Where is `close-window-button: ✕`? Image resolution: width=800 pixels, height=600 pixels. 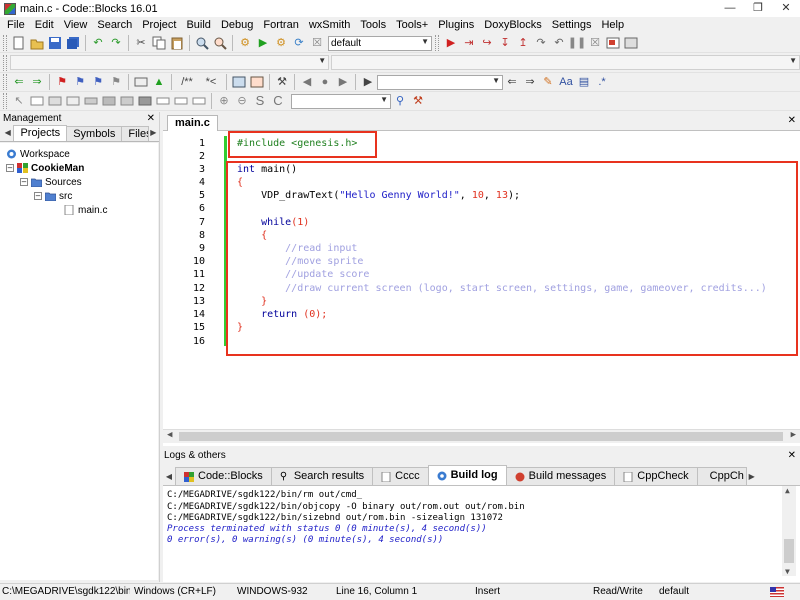 close-window-button: ✕ is located at coordinates (786, 8).